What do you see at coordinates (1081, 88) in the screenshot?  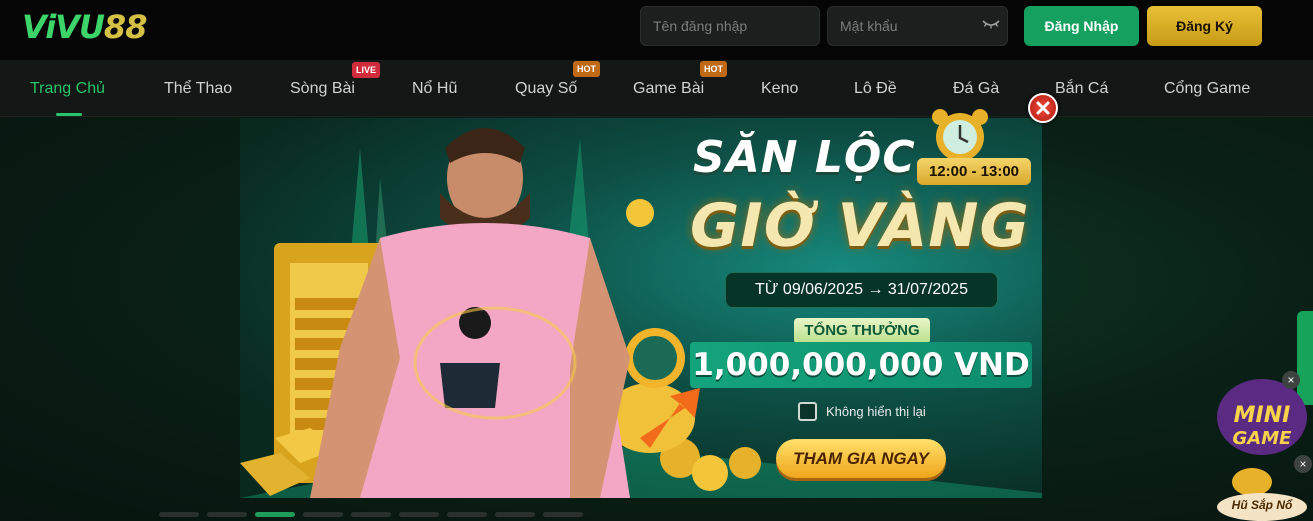 I see `nav-item-fishing: Bắn Cá` at bounding box center [1081, 88].